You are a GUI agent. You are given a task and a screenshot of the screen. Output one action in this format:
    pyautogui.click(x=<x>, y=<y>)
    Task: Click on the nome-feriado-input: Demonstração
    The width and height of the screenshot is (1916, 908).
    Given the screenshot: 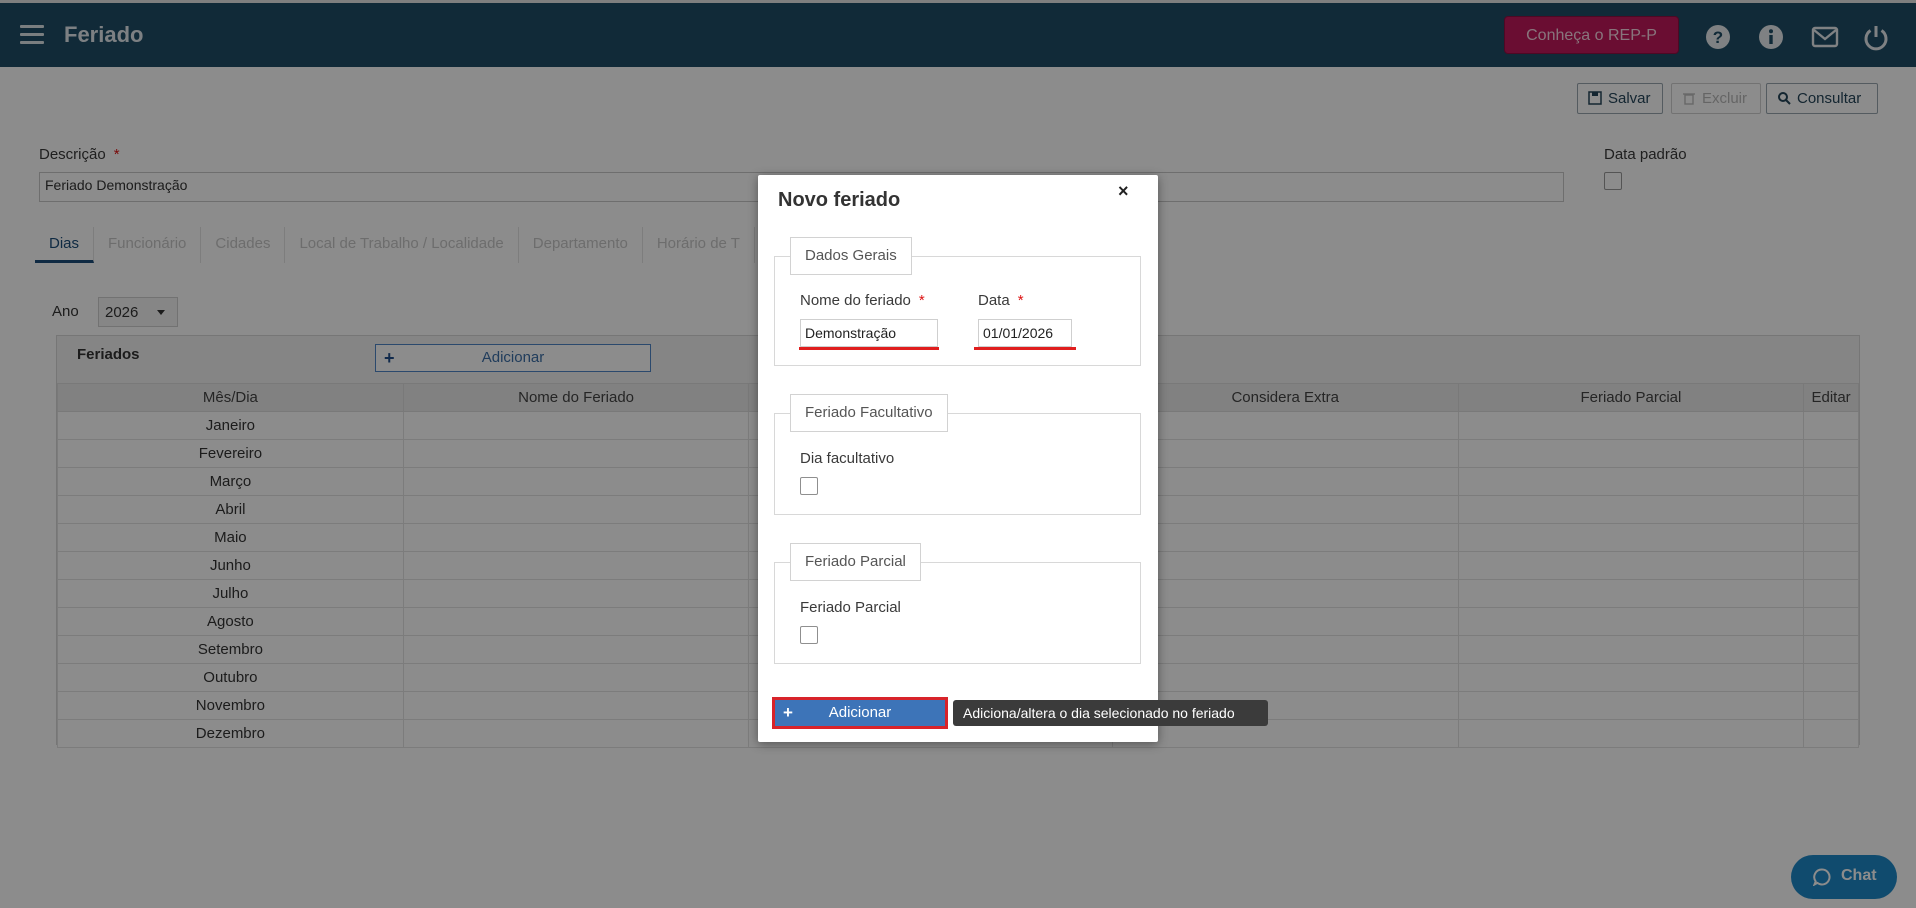 What is the action you would take?
    pyautogui.click(x=869, y=333)
    